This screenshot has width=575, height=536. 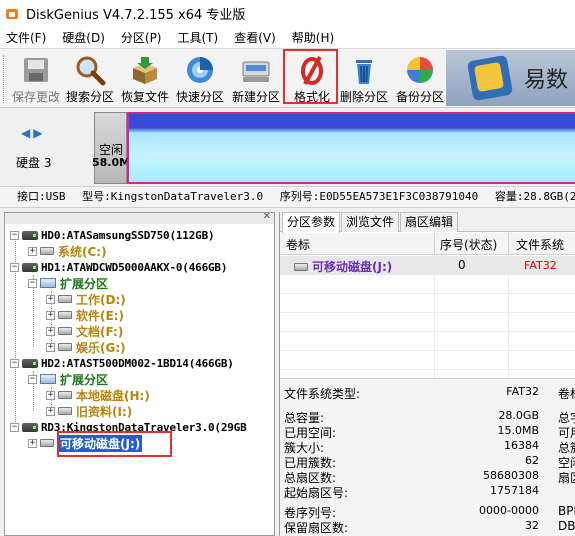 I want to click on promo-banner: 易数, so click(x=510, y=78).